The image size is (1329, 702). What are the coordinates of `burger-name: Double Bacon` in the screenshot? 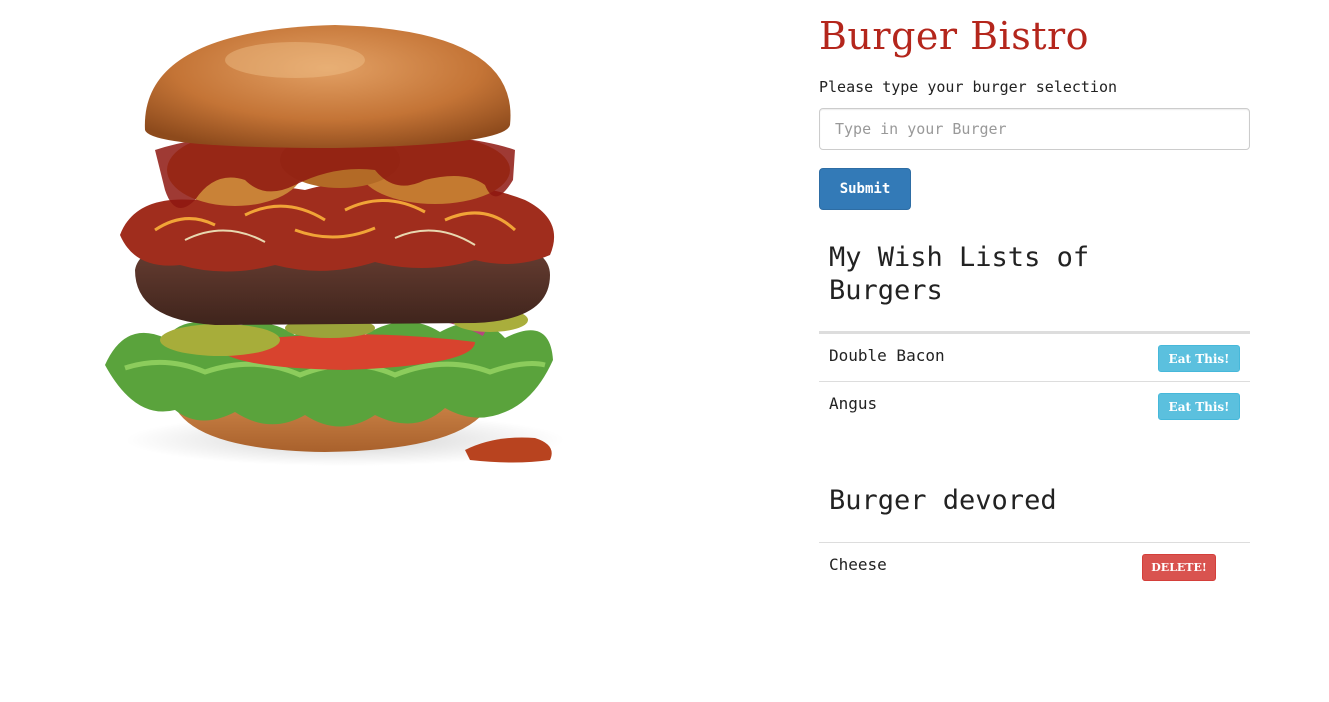 It's located at (887, 355).